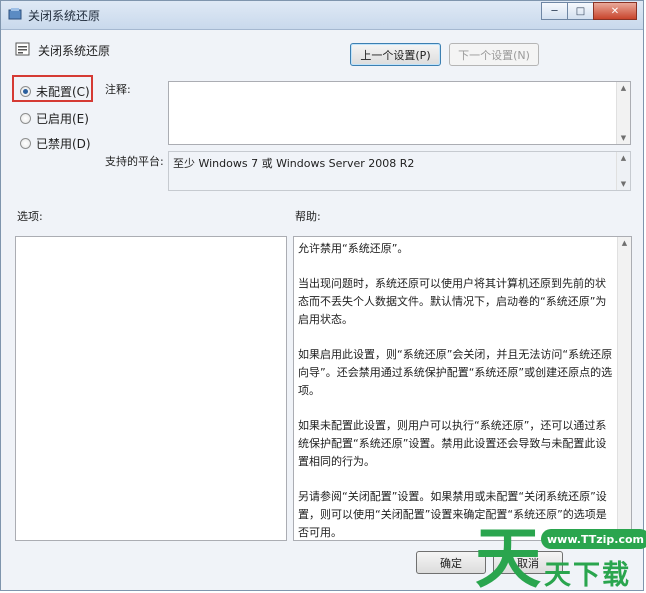  I want to click on watermark-text: 天下载, so click(587, 575).